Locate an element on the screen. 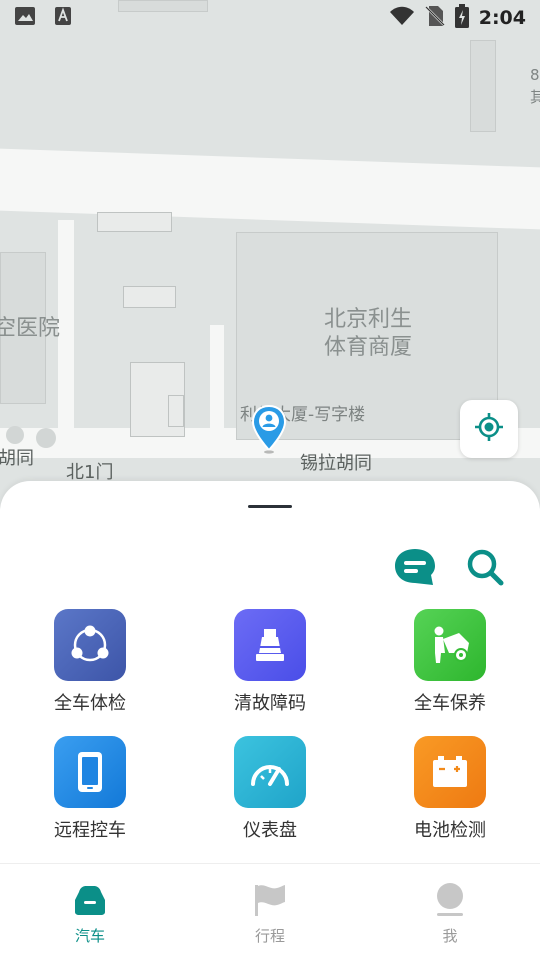 This screenshot has width=540, height=960. search-button is located at coordinates (485, 569).